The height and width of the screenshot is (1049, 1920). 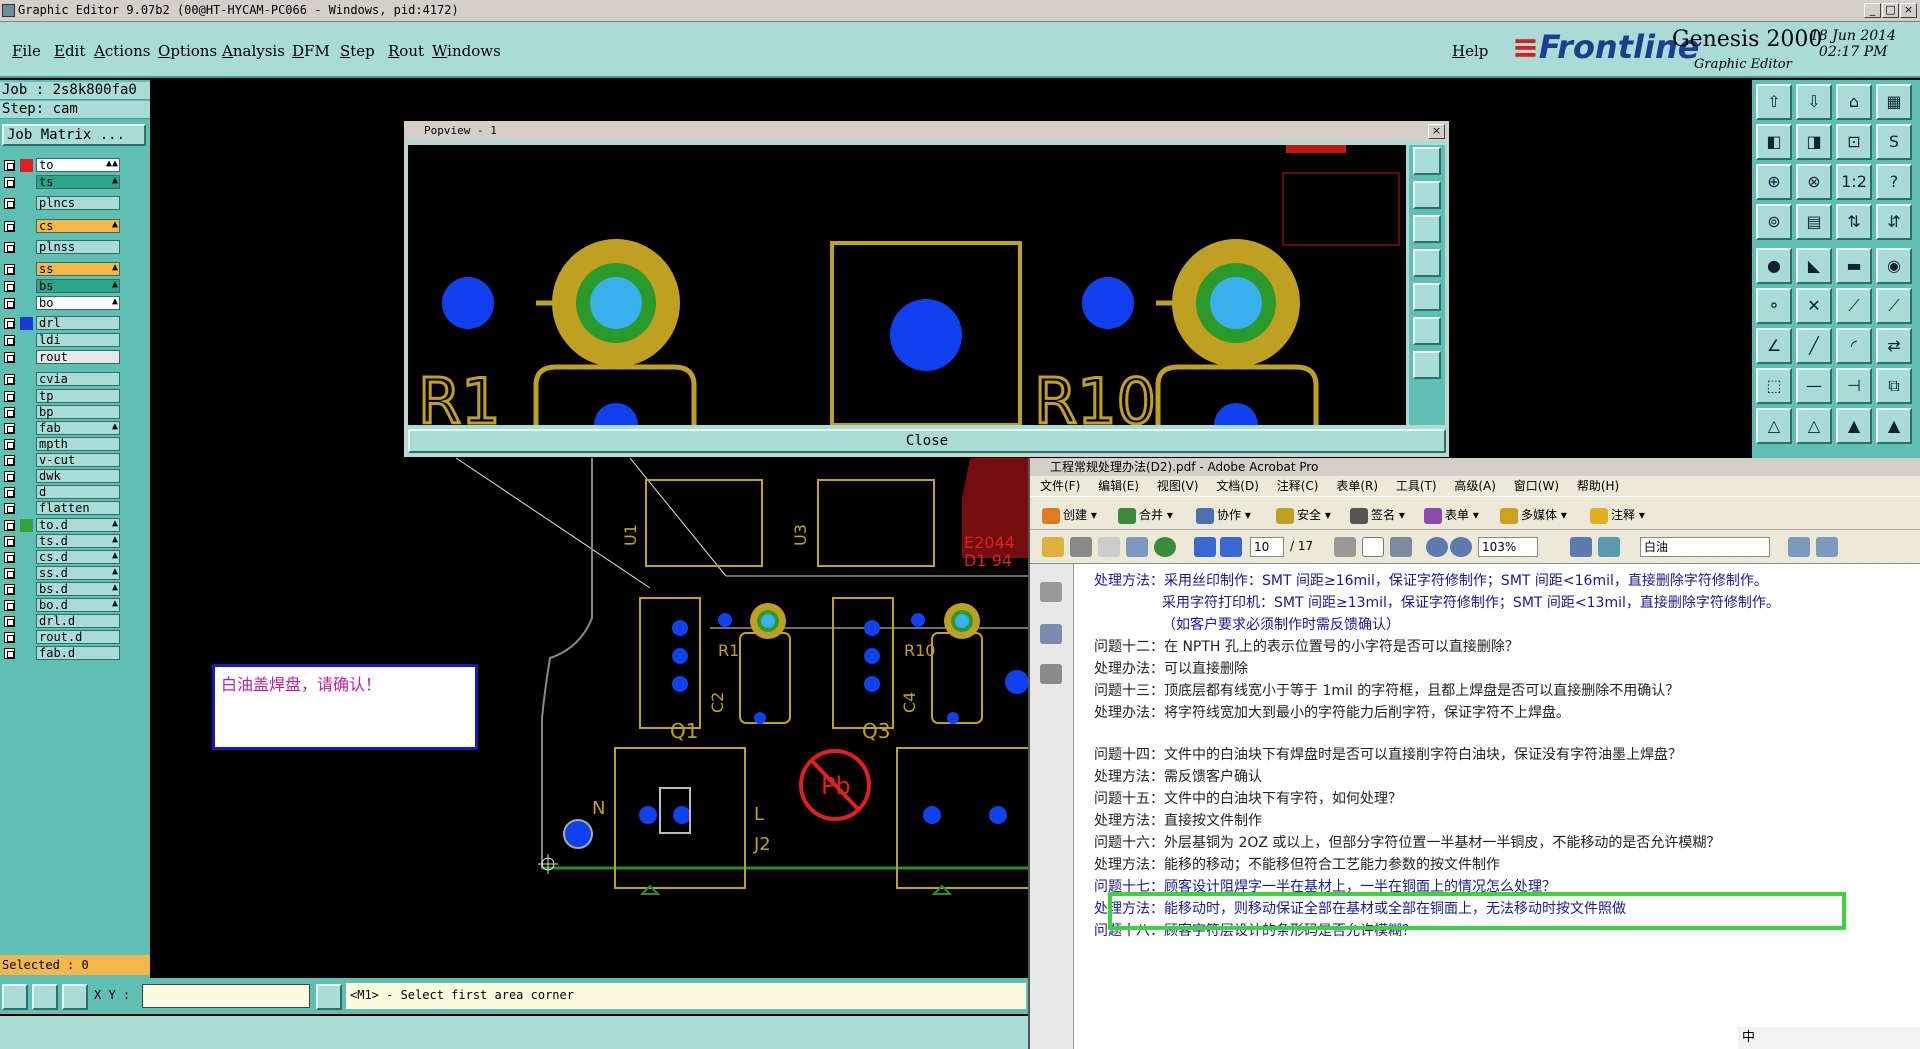 What do you see at coordinates (1427, 229) in the screenshot?
I see `pan-down-icon` at bounding box center [1427, 229].